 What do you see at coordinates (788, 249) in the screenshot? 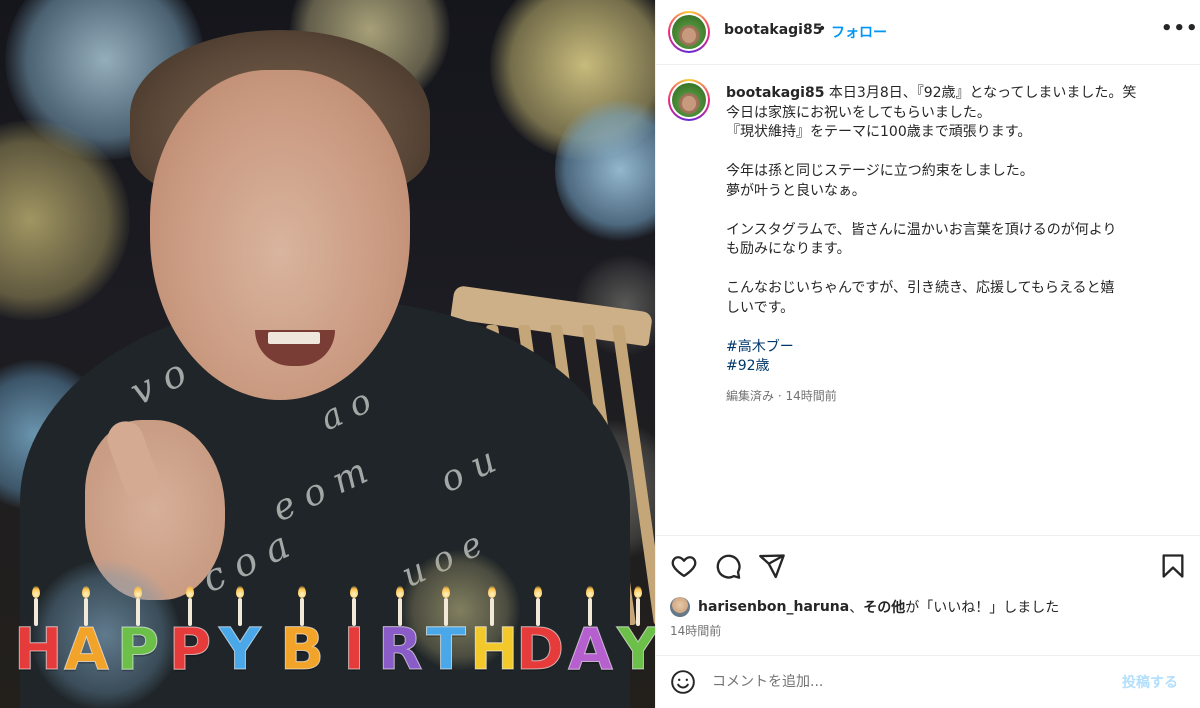
I see `caption-line: も励みになります。` at bounding box center [788, 249].